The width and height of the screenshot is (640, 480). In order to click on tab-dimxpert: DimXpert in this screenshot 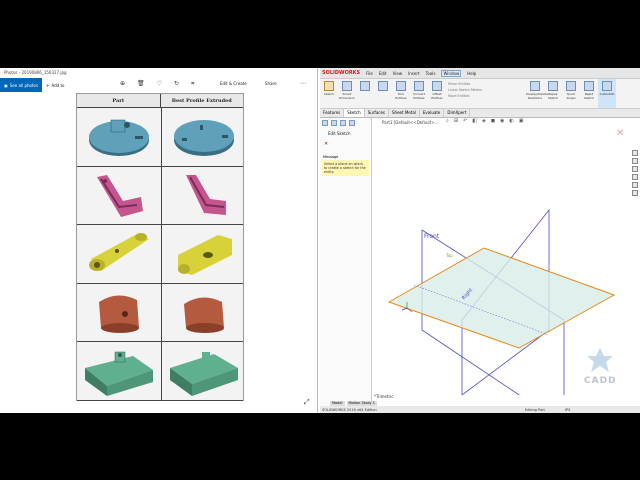, I will do `click(457, 113)`.